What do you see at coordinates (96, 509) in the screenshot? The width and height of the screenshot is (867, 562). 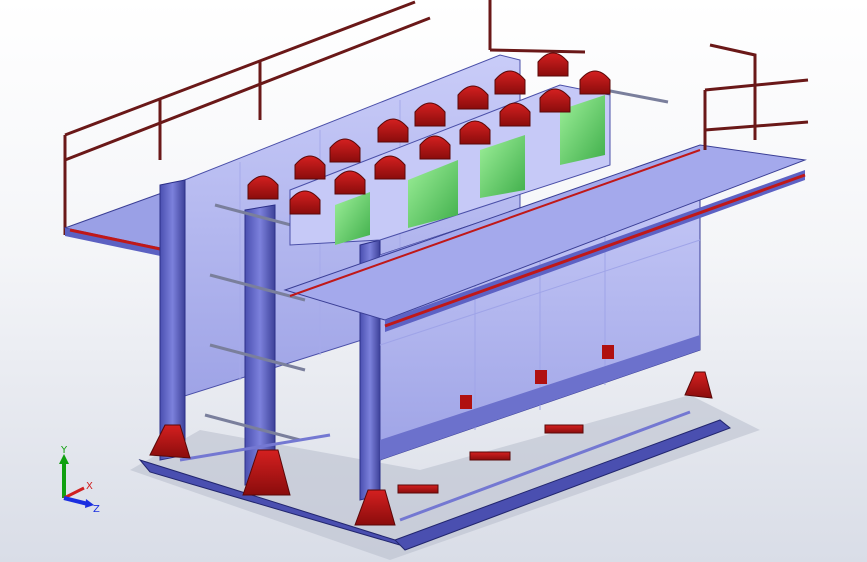 I see `z-axis-label: Z` at bounding box center [96, 509].